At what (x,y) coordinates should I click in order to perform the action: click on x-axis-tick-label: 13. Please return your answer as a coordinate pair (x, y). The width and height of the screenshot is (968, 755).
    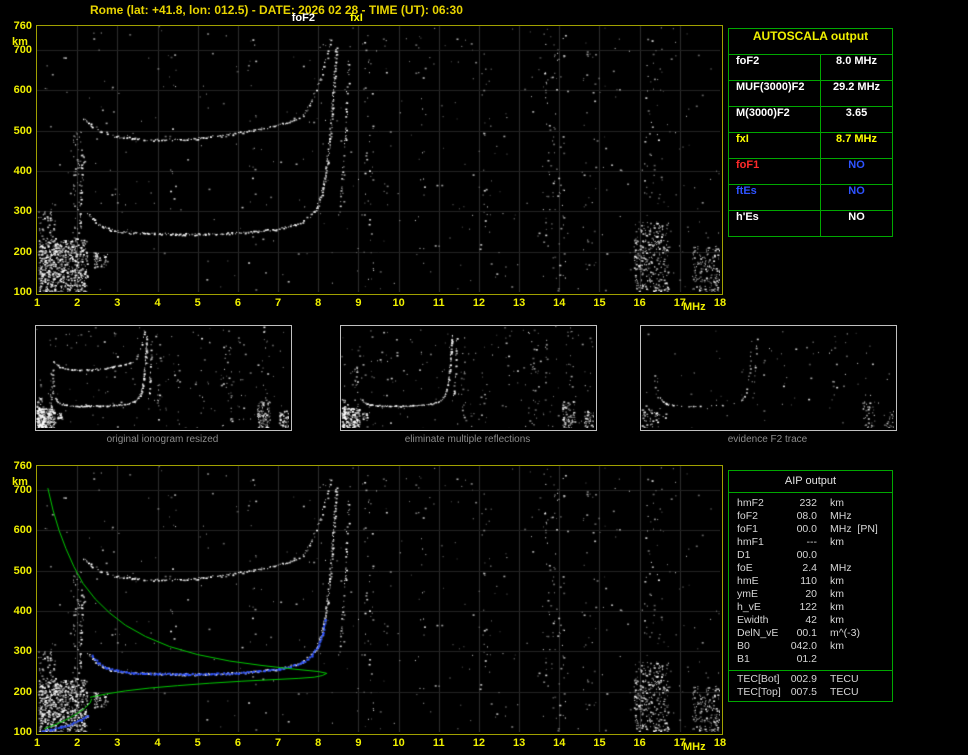
    Looking at the image, I should click on (519, 303).